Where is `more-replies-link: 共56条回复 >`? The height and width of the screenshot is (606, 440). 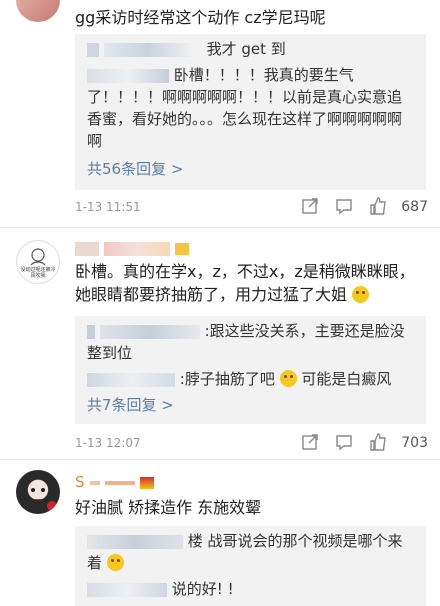 more-replies-link: 共56条回复 > is located at coordinates (250, 169).